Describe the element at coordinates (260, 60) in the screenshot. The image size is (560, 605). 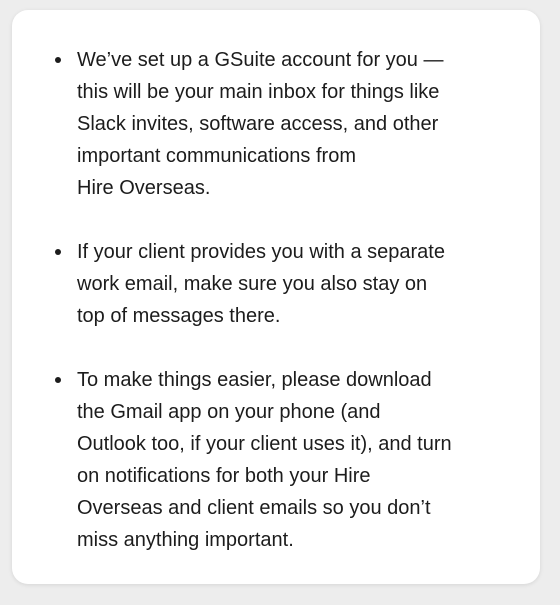
I see `text-line: We’ve set up a GSuite account for you —` at that location.